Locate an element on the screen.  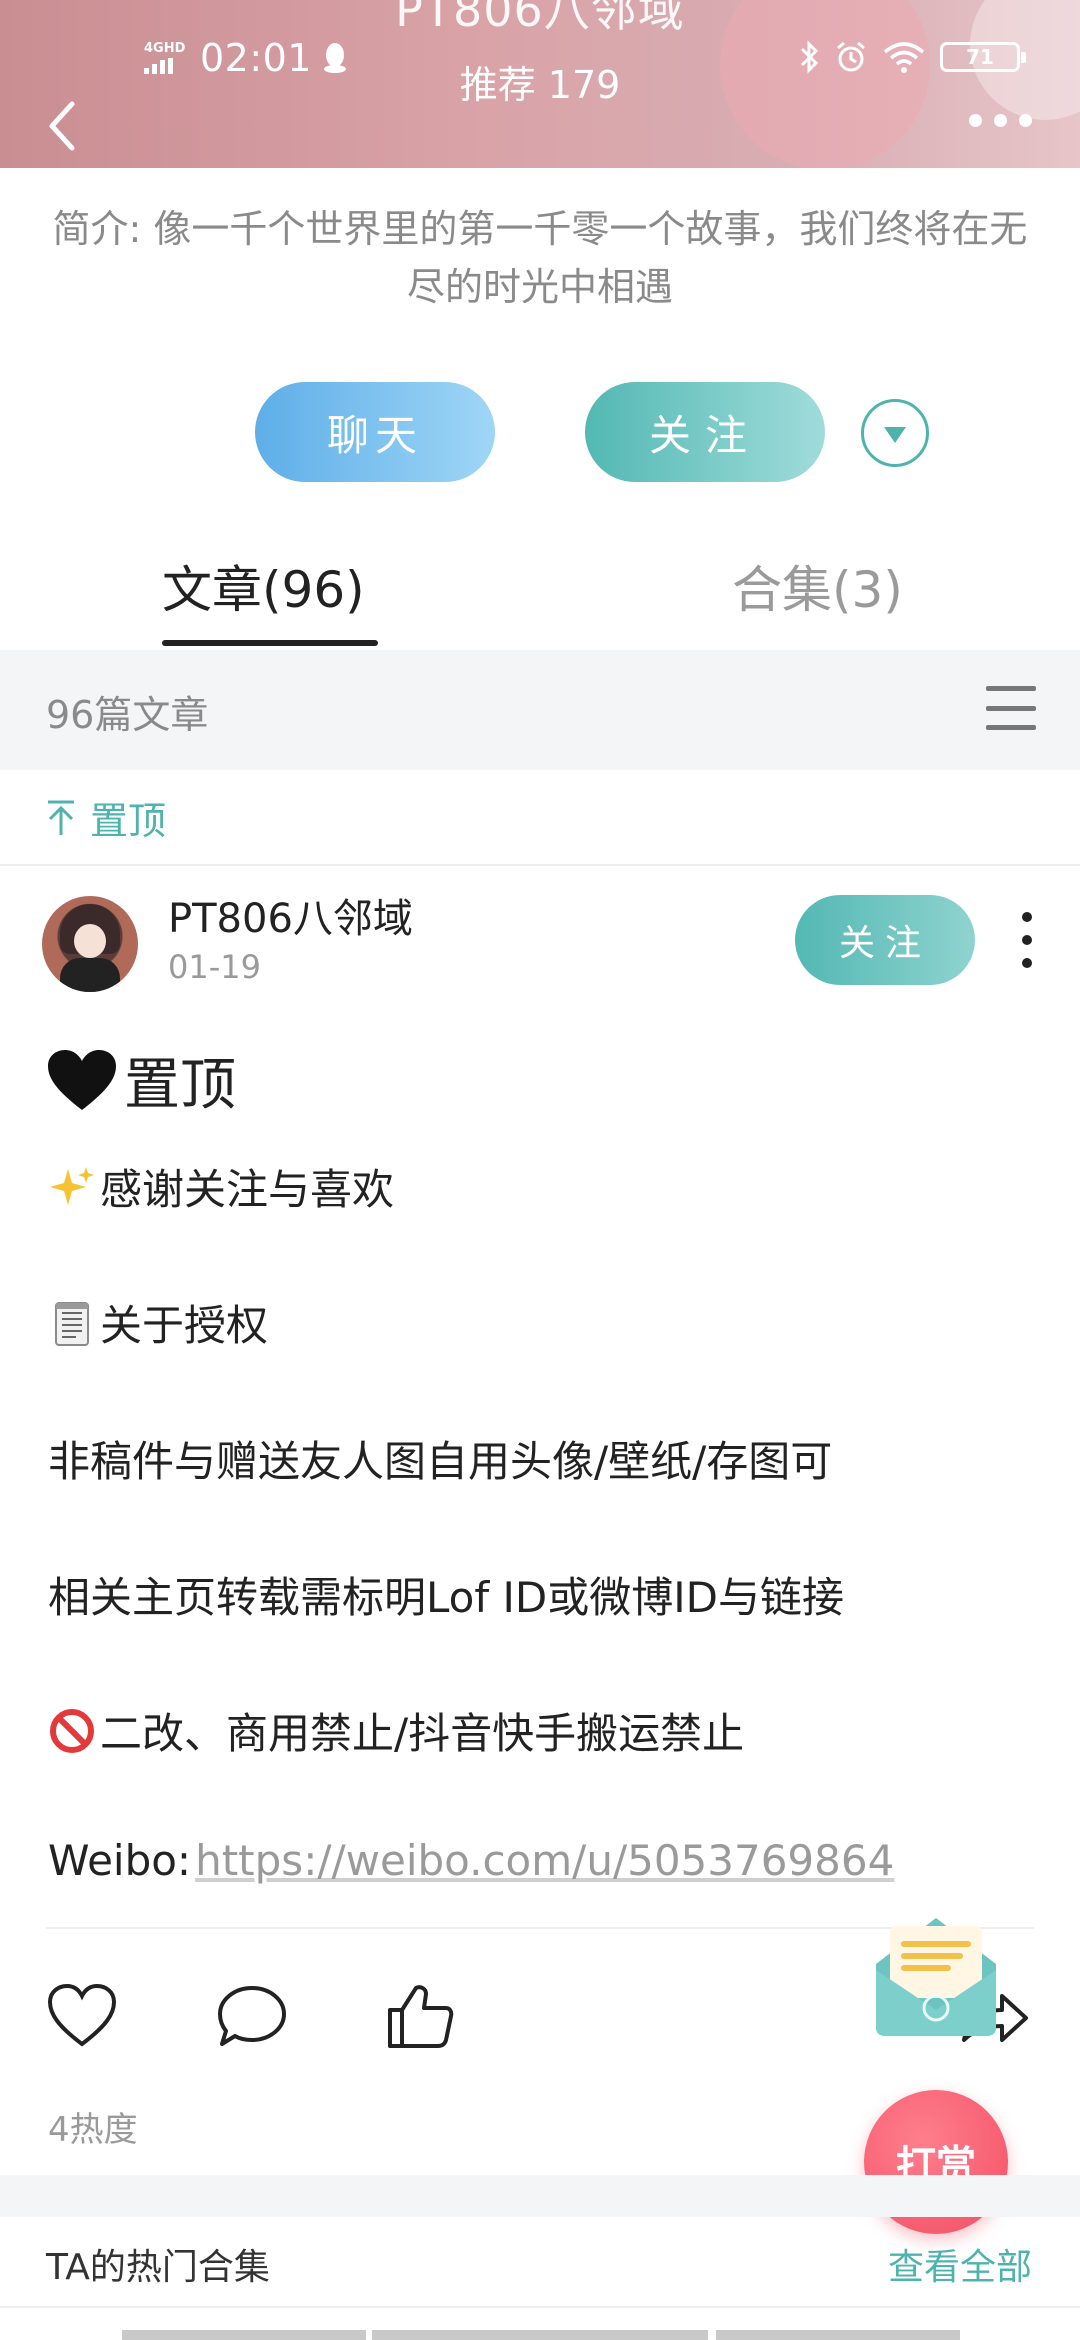
post-line: 相关主页转载需标明Lof ID或微博ID与链接 is located at coordinates (446, 1594).